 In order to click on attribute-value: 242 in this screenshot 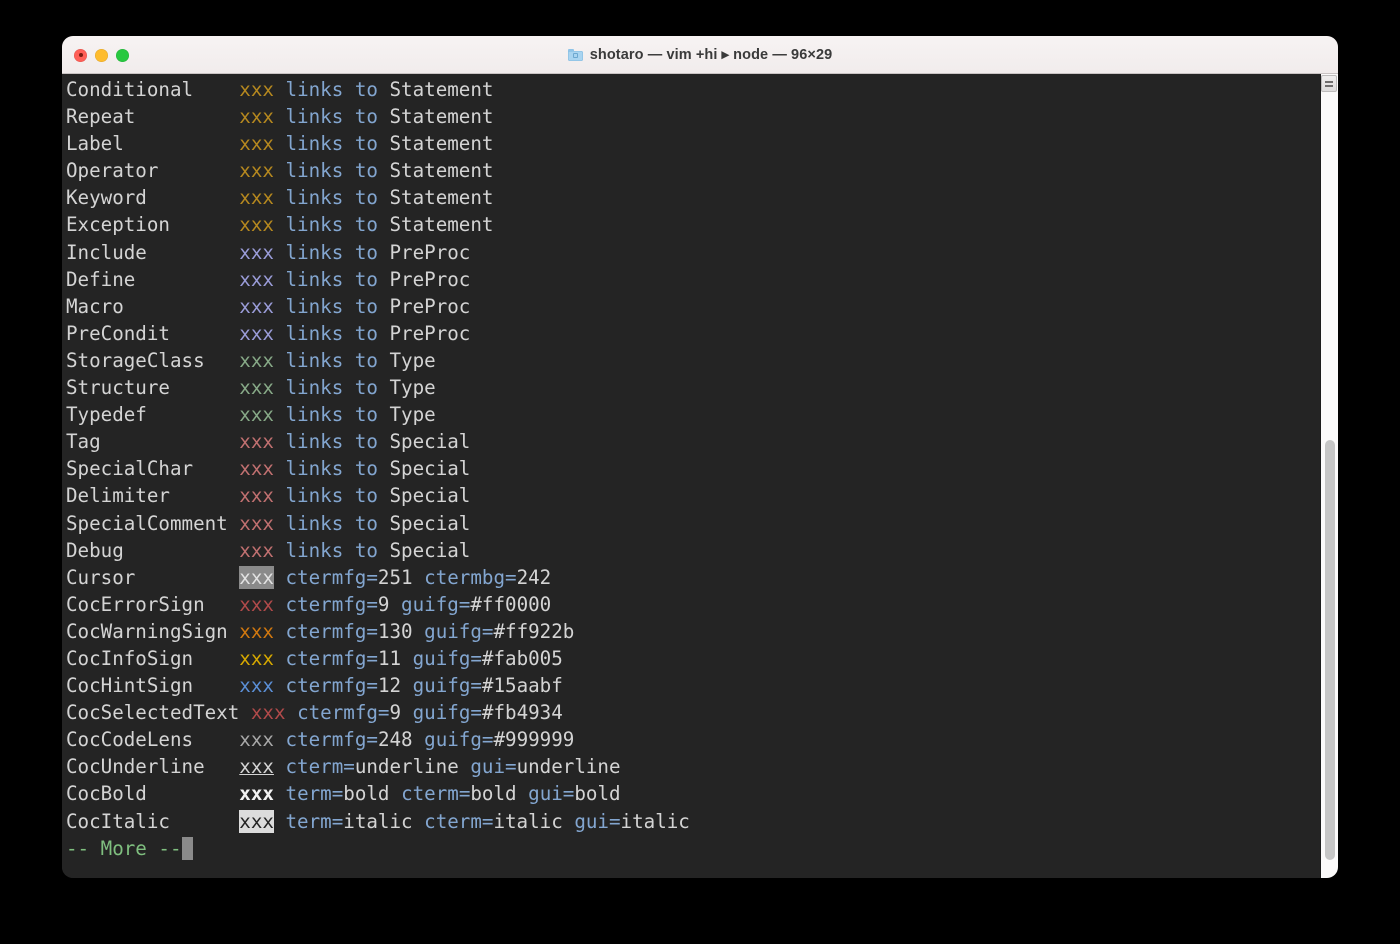, I will do `click(534, 577)`.